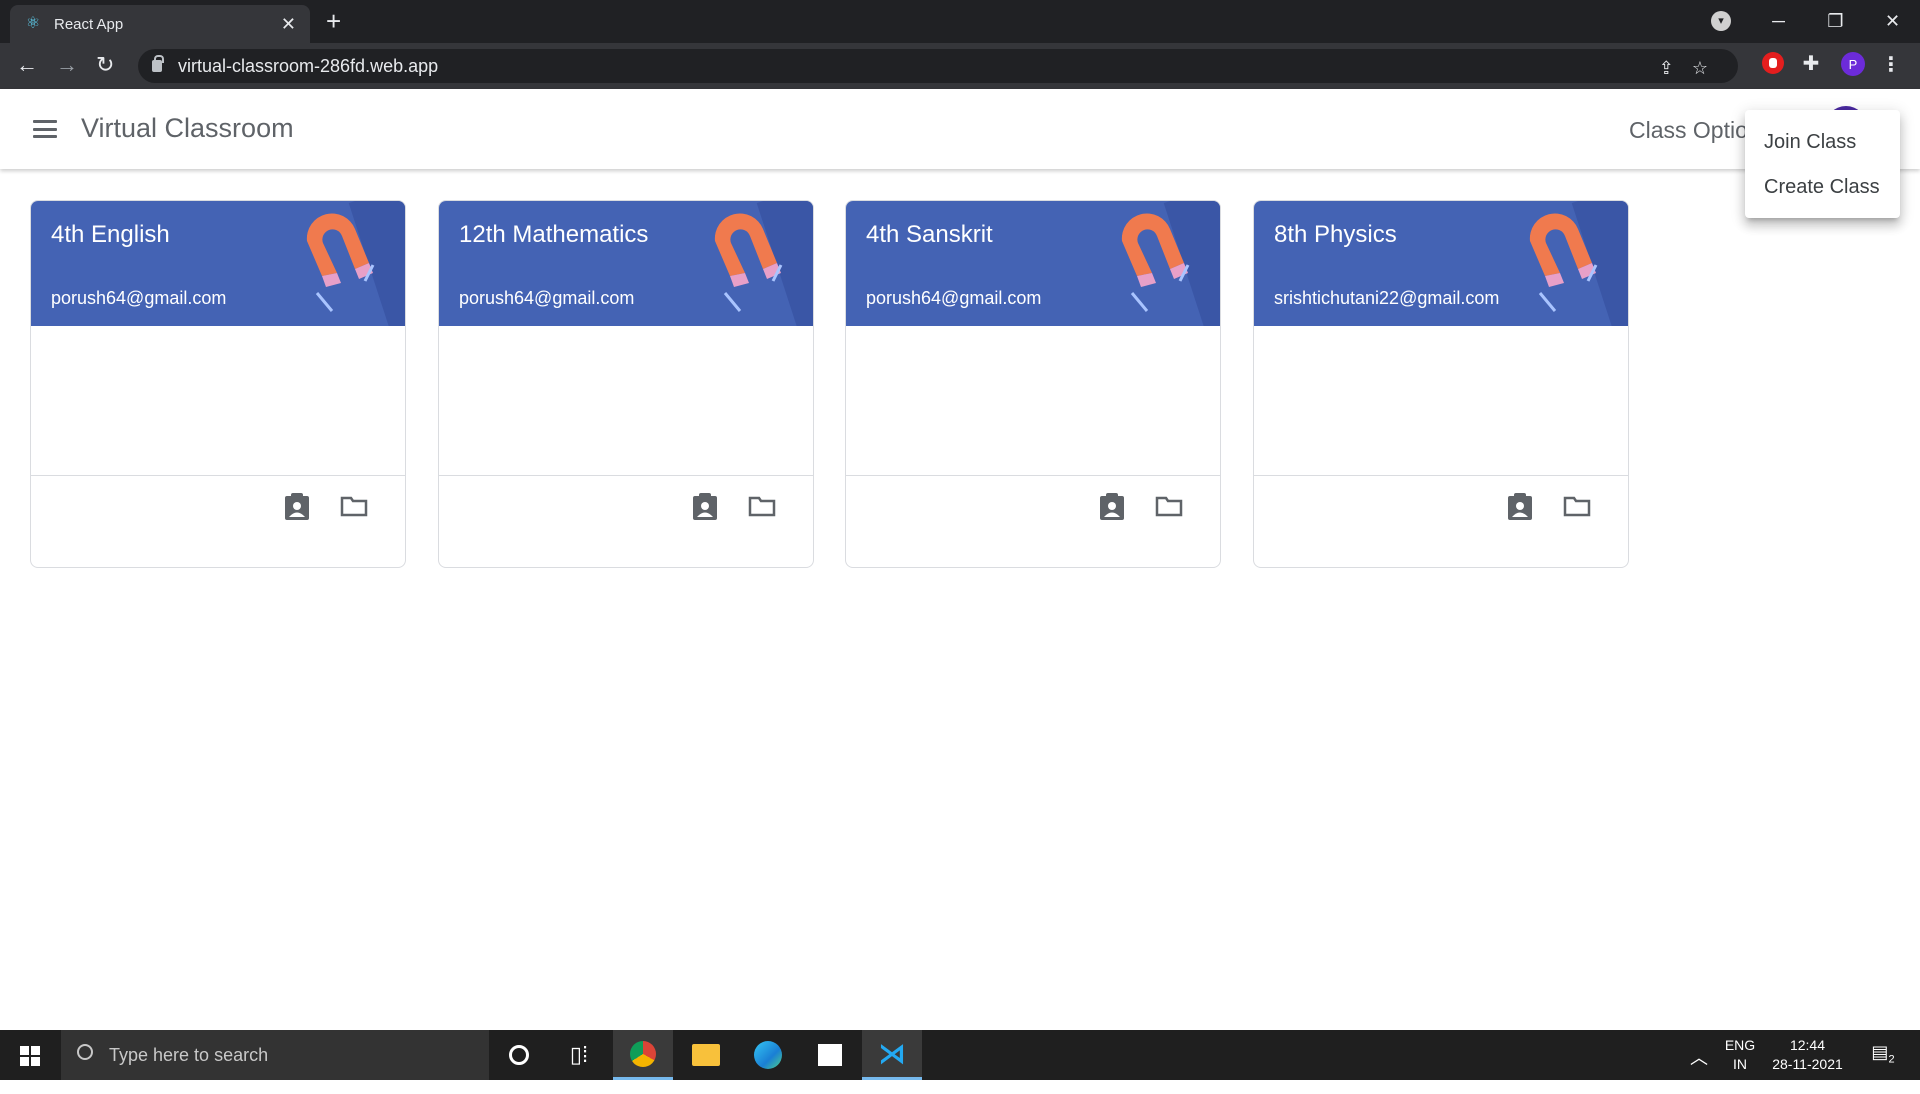  I want to click on app-title: Virtual Classroom, so click(187, 128).